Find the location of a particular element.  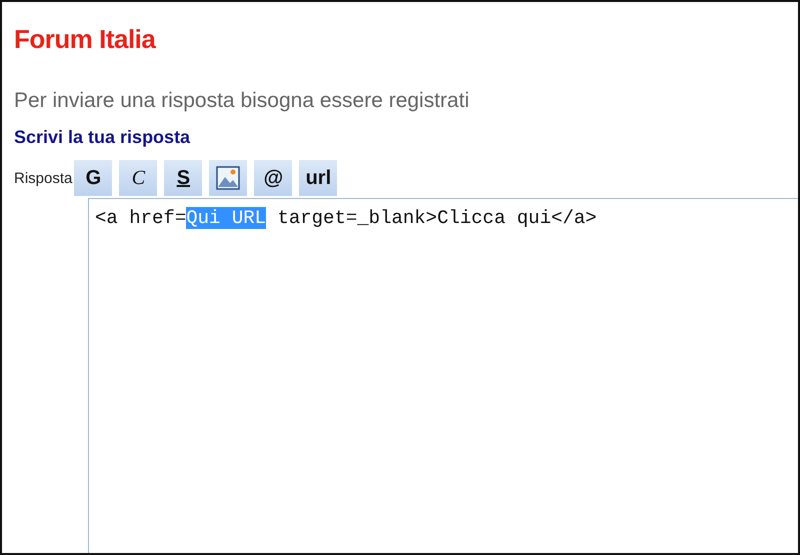

login-notice: Per inviare una risposta bisogna essere registrati is located at coordinates (242, 101).